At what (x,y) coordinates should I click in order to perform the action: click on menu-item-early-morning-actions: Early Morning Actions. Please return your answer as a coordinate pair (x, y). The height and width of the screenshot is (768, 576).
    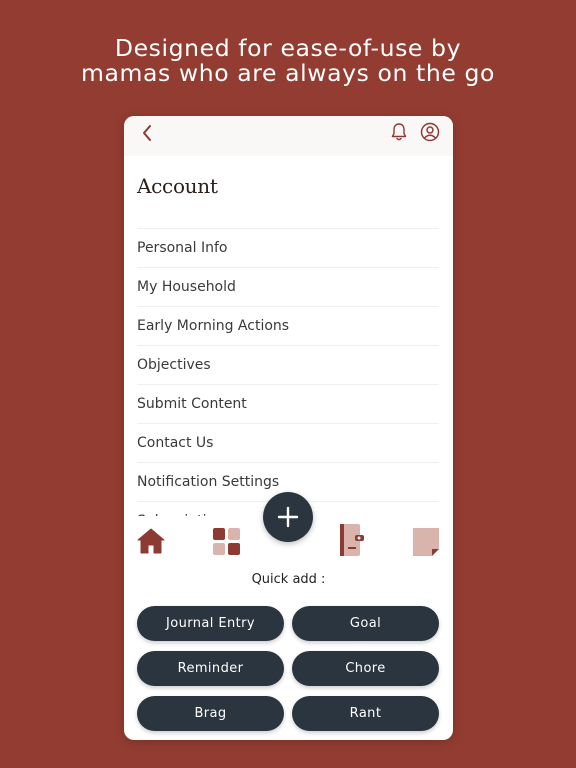
    Looking at the image, I should click on (288, 326).